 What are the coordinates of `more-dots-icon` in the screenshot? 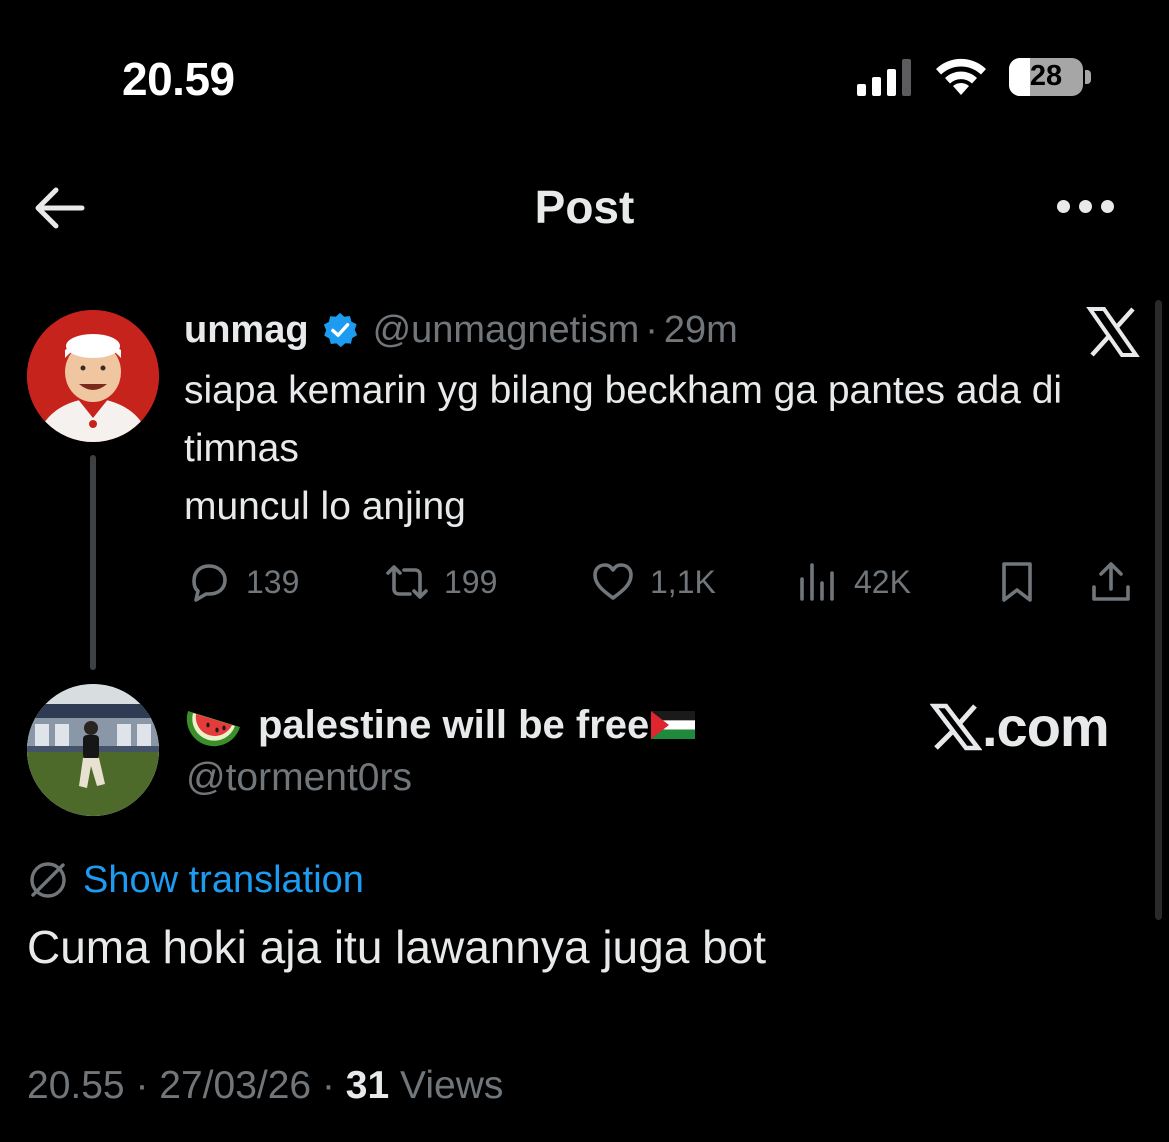 It's located at (1086, 207).